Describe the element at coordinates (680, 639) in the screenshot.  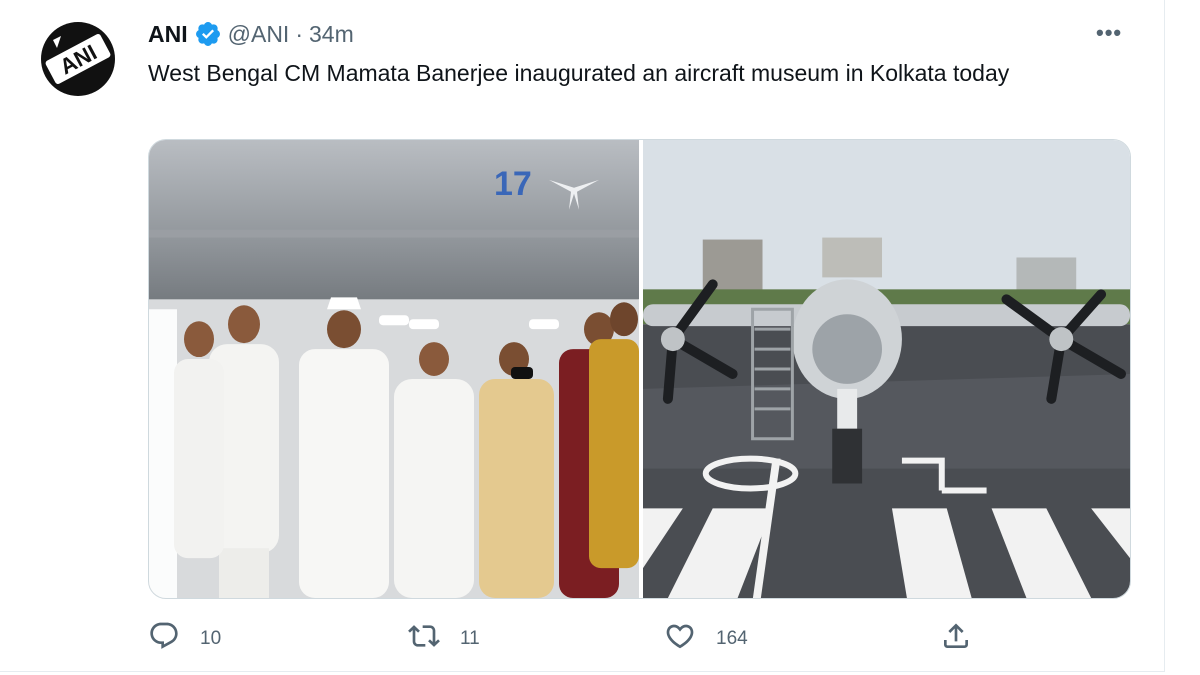
I see `like-icon` at that location.